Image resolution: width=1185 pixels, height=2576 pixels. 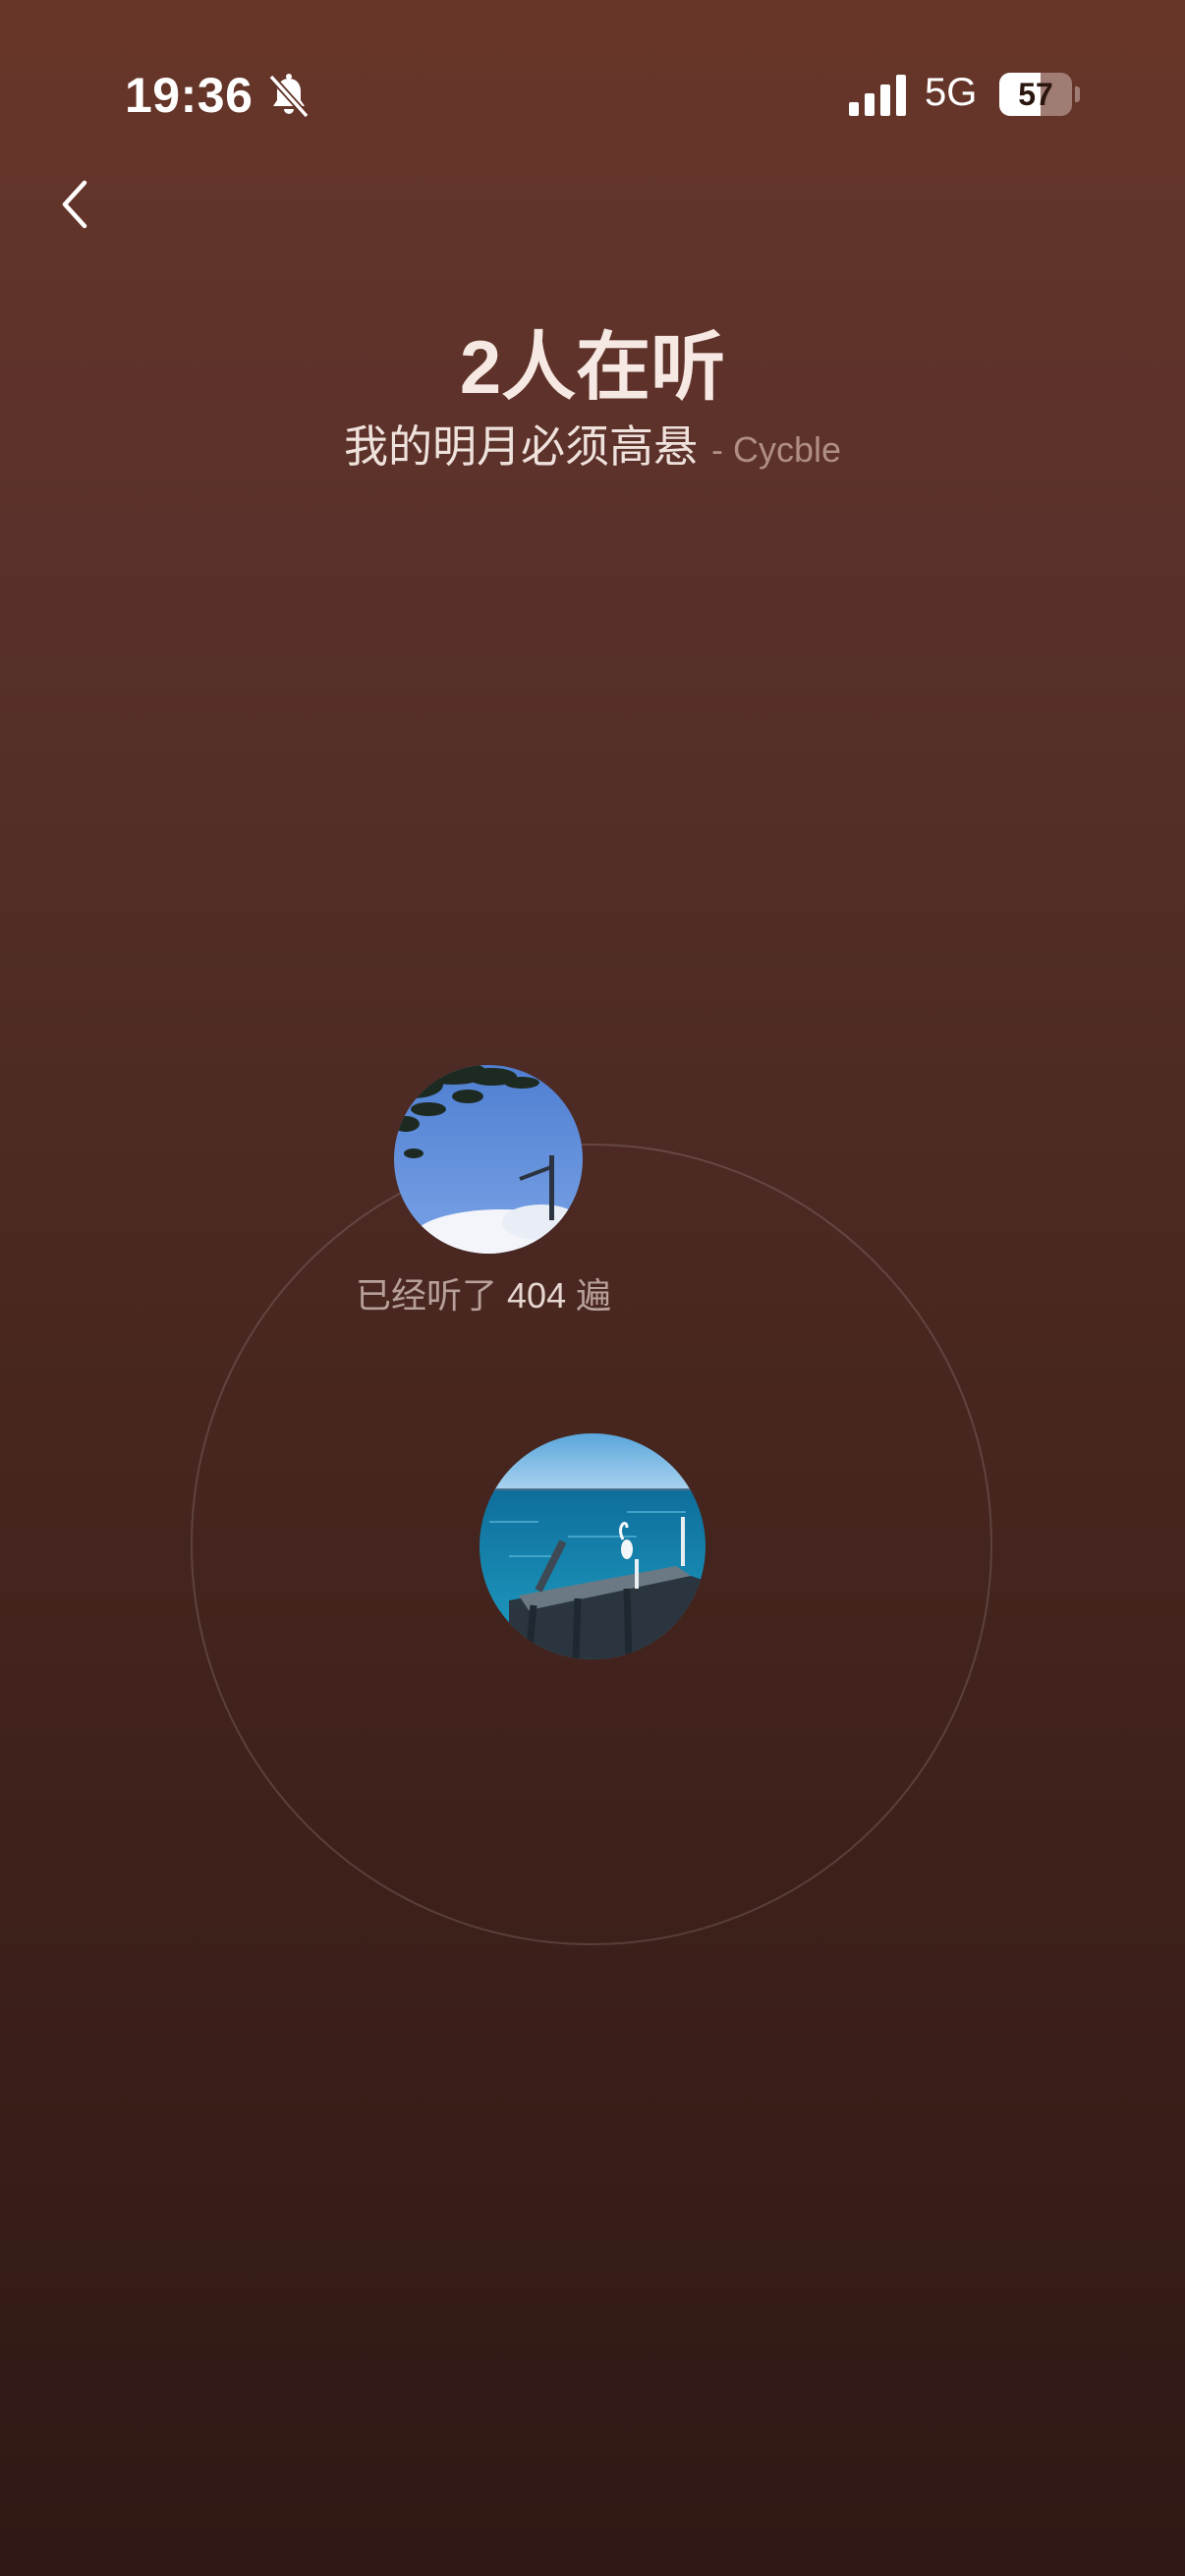 What do you see at coordinates (878, 95) in the screenshot?
I see `signal-icon` at bounding box center [878, 95].